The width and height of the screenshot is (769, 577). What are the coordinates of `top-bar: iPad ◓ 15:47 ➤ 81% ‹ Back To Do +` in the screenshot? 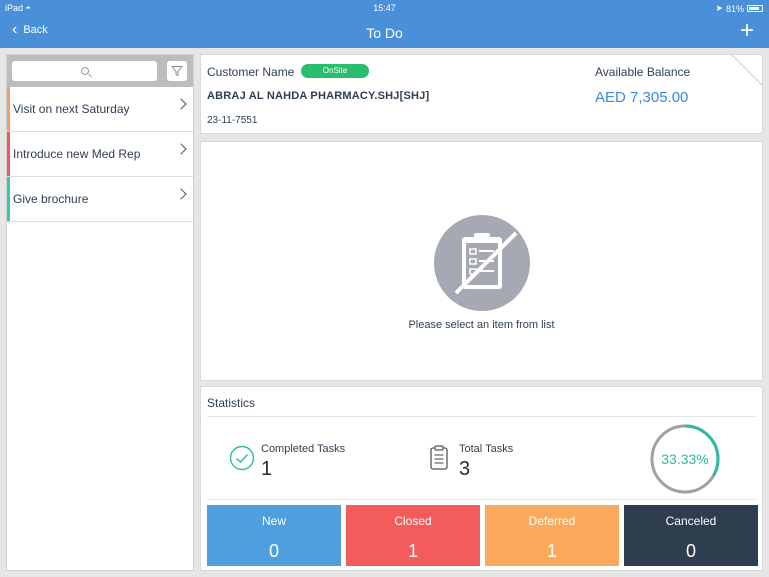 It's located at (384, 24).